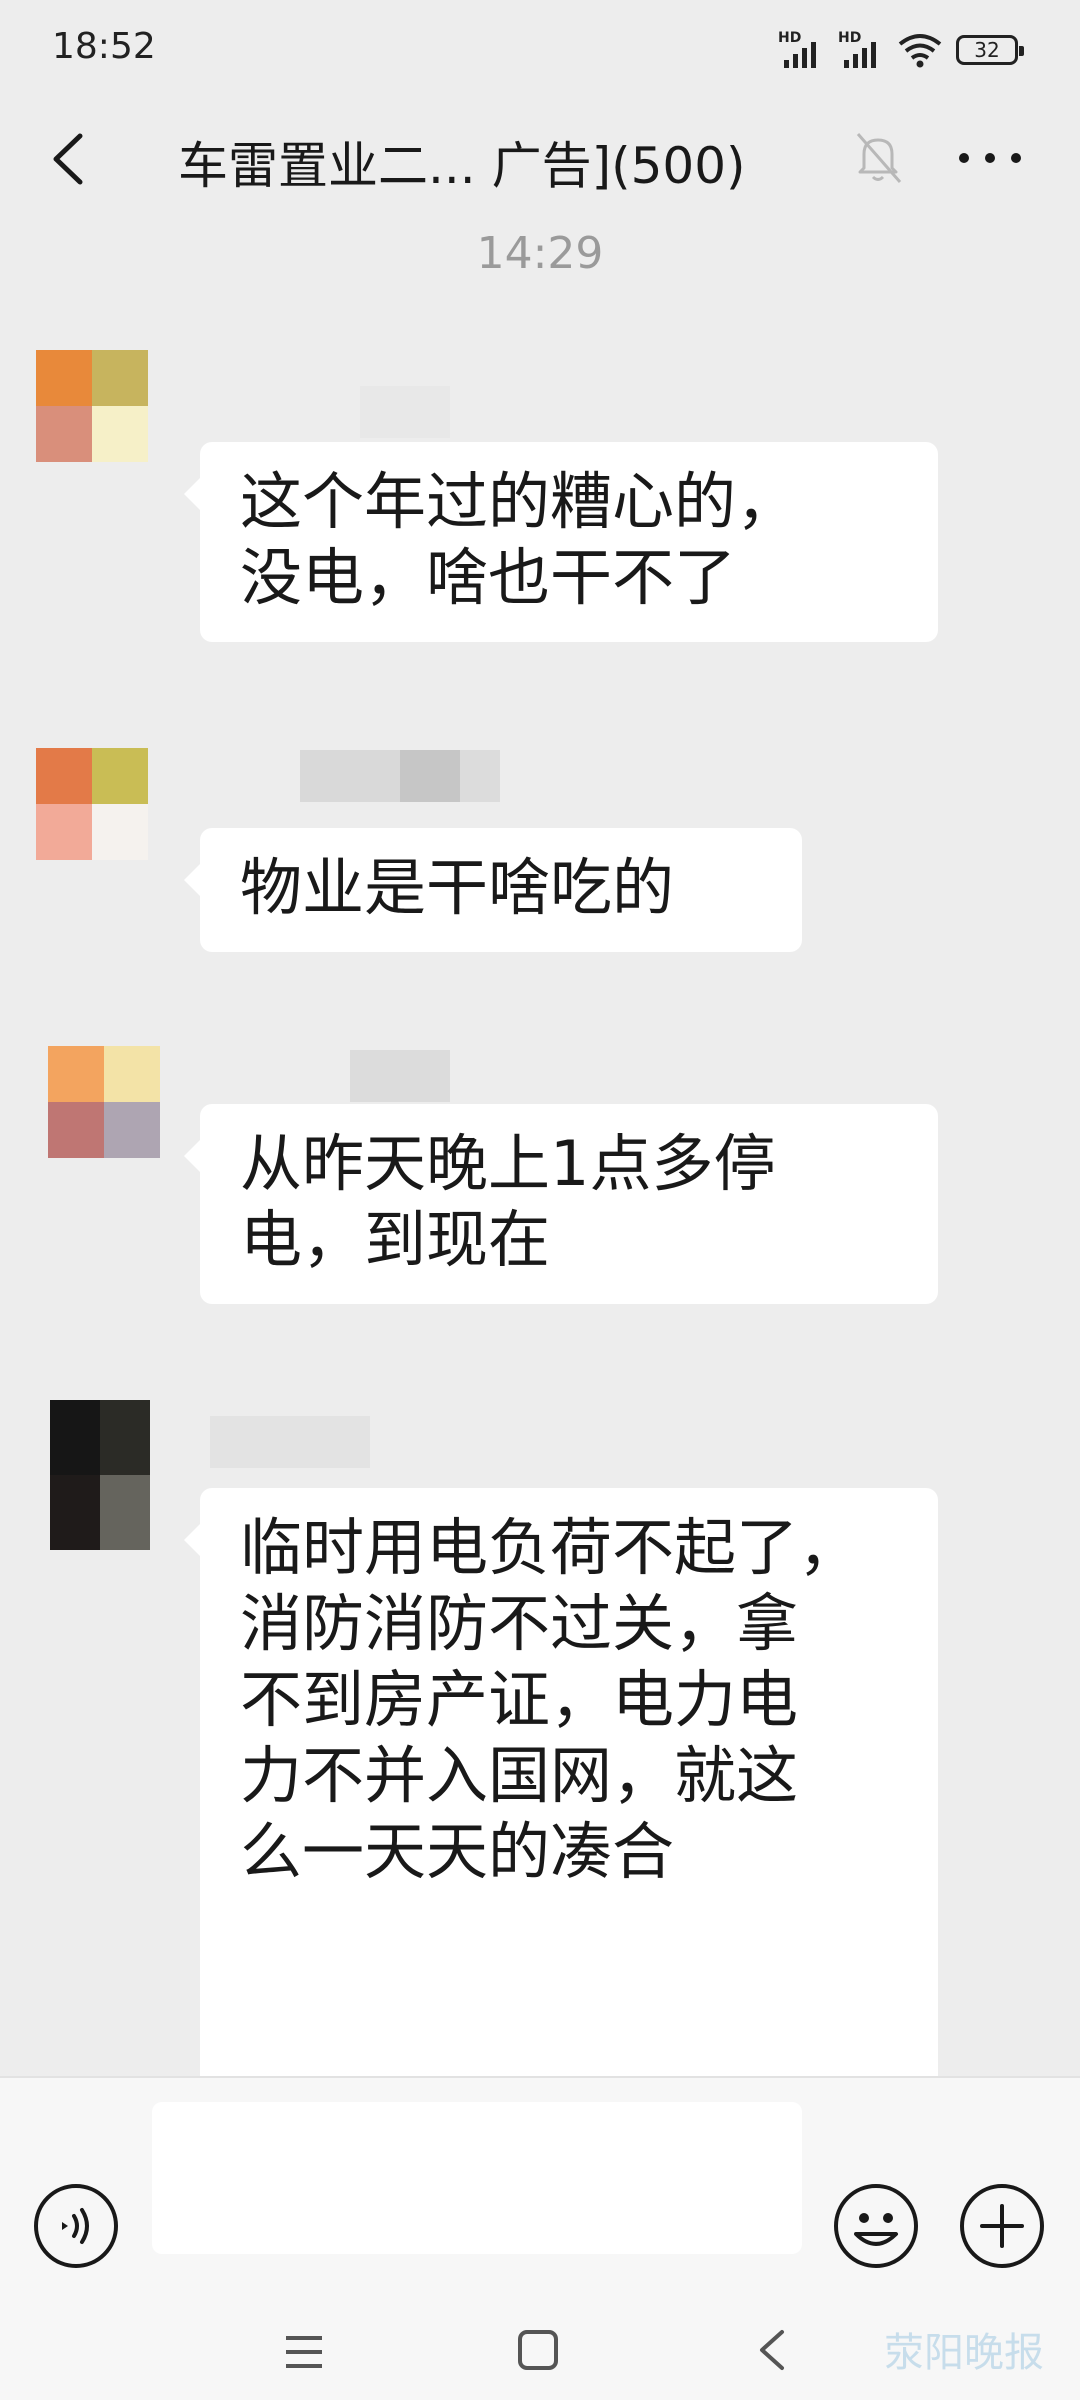 Image resolution: width=1080 pixels, height=2400 pixels. What do you see at coordinates (876, 2226) in the screenshot?
I see `emoji-icon` at bounding box center [876, 2226].